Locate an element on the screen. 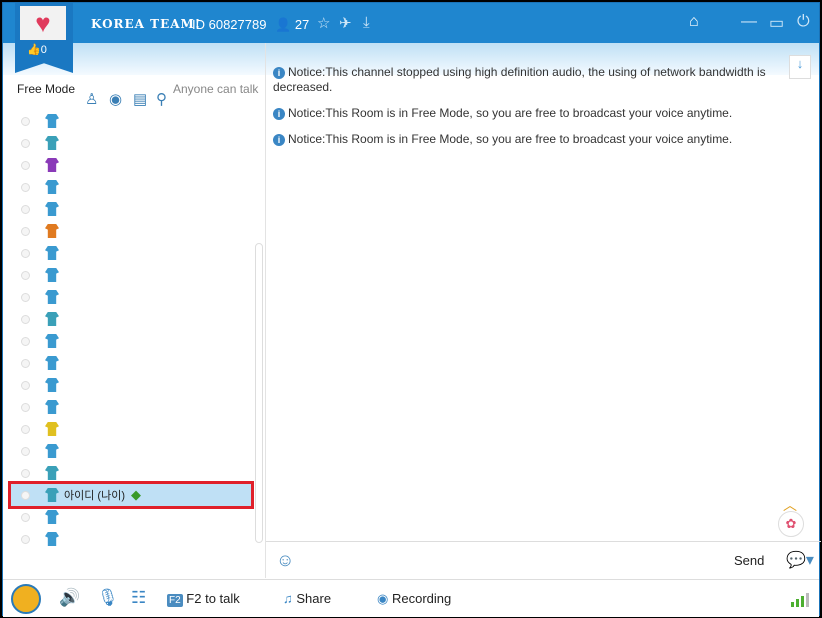 The width and height of the screenshot is (822, 618). likes-count: 0 is located at coordinates (43, 50).